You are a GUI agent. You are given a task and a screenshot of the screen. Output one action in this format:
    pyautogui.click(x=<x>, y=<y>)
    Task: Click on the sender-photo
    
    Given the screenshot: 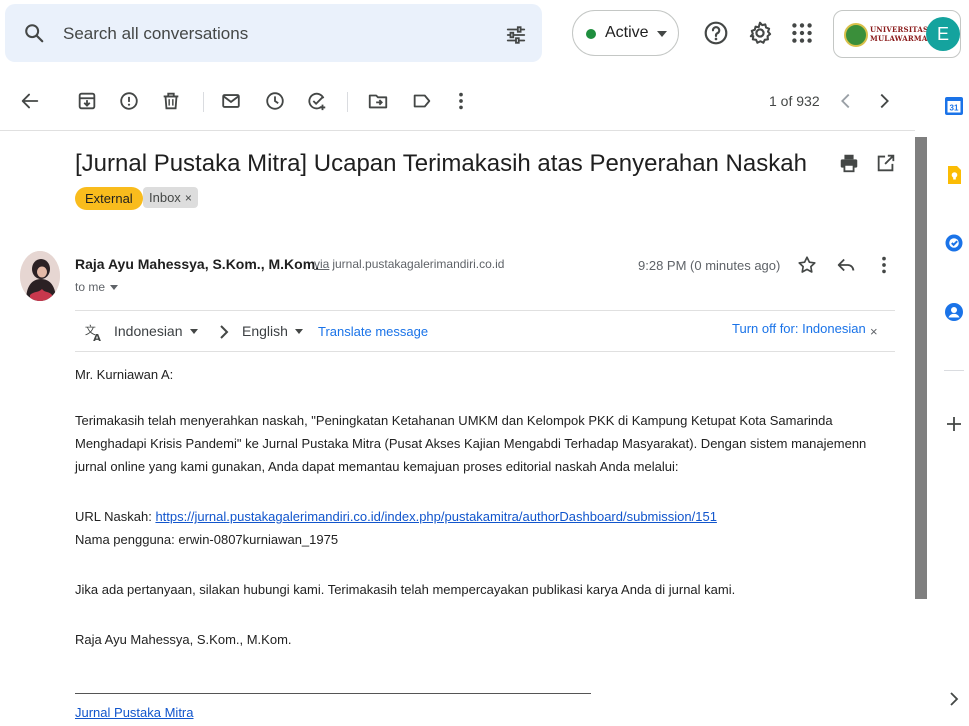 What is the action you would take?
    pyautogui.click(x=40, y=276)
    